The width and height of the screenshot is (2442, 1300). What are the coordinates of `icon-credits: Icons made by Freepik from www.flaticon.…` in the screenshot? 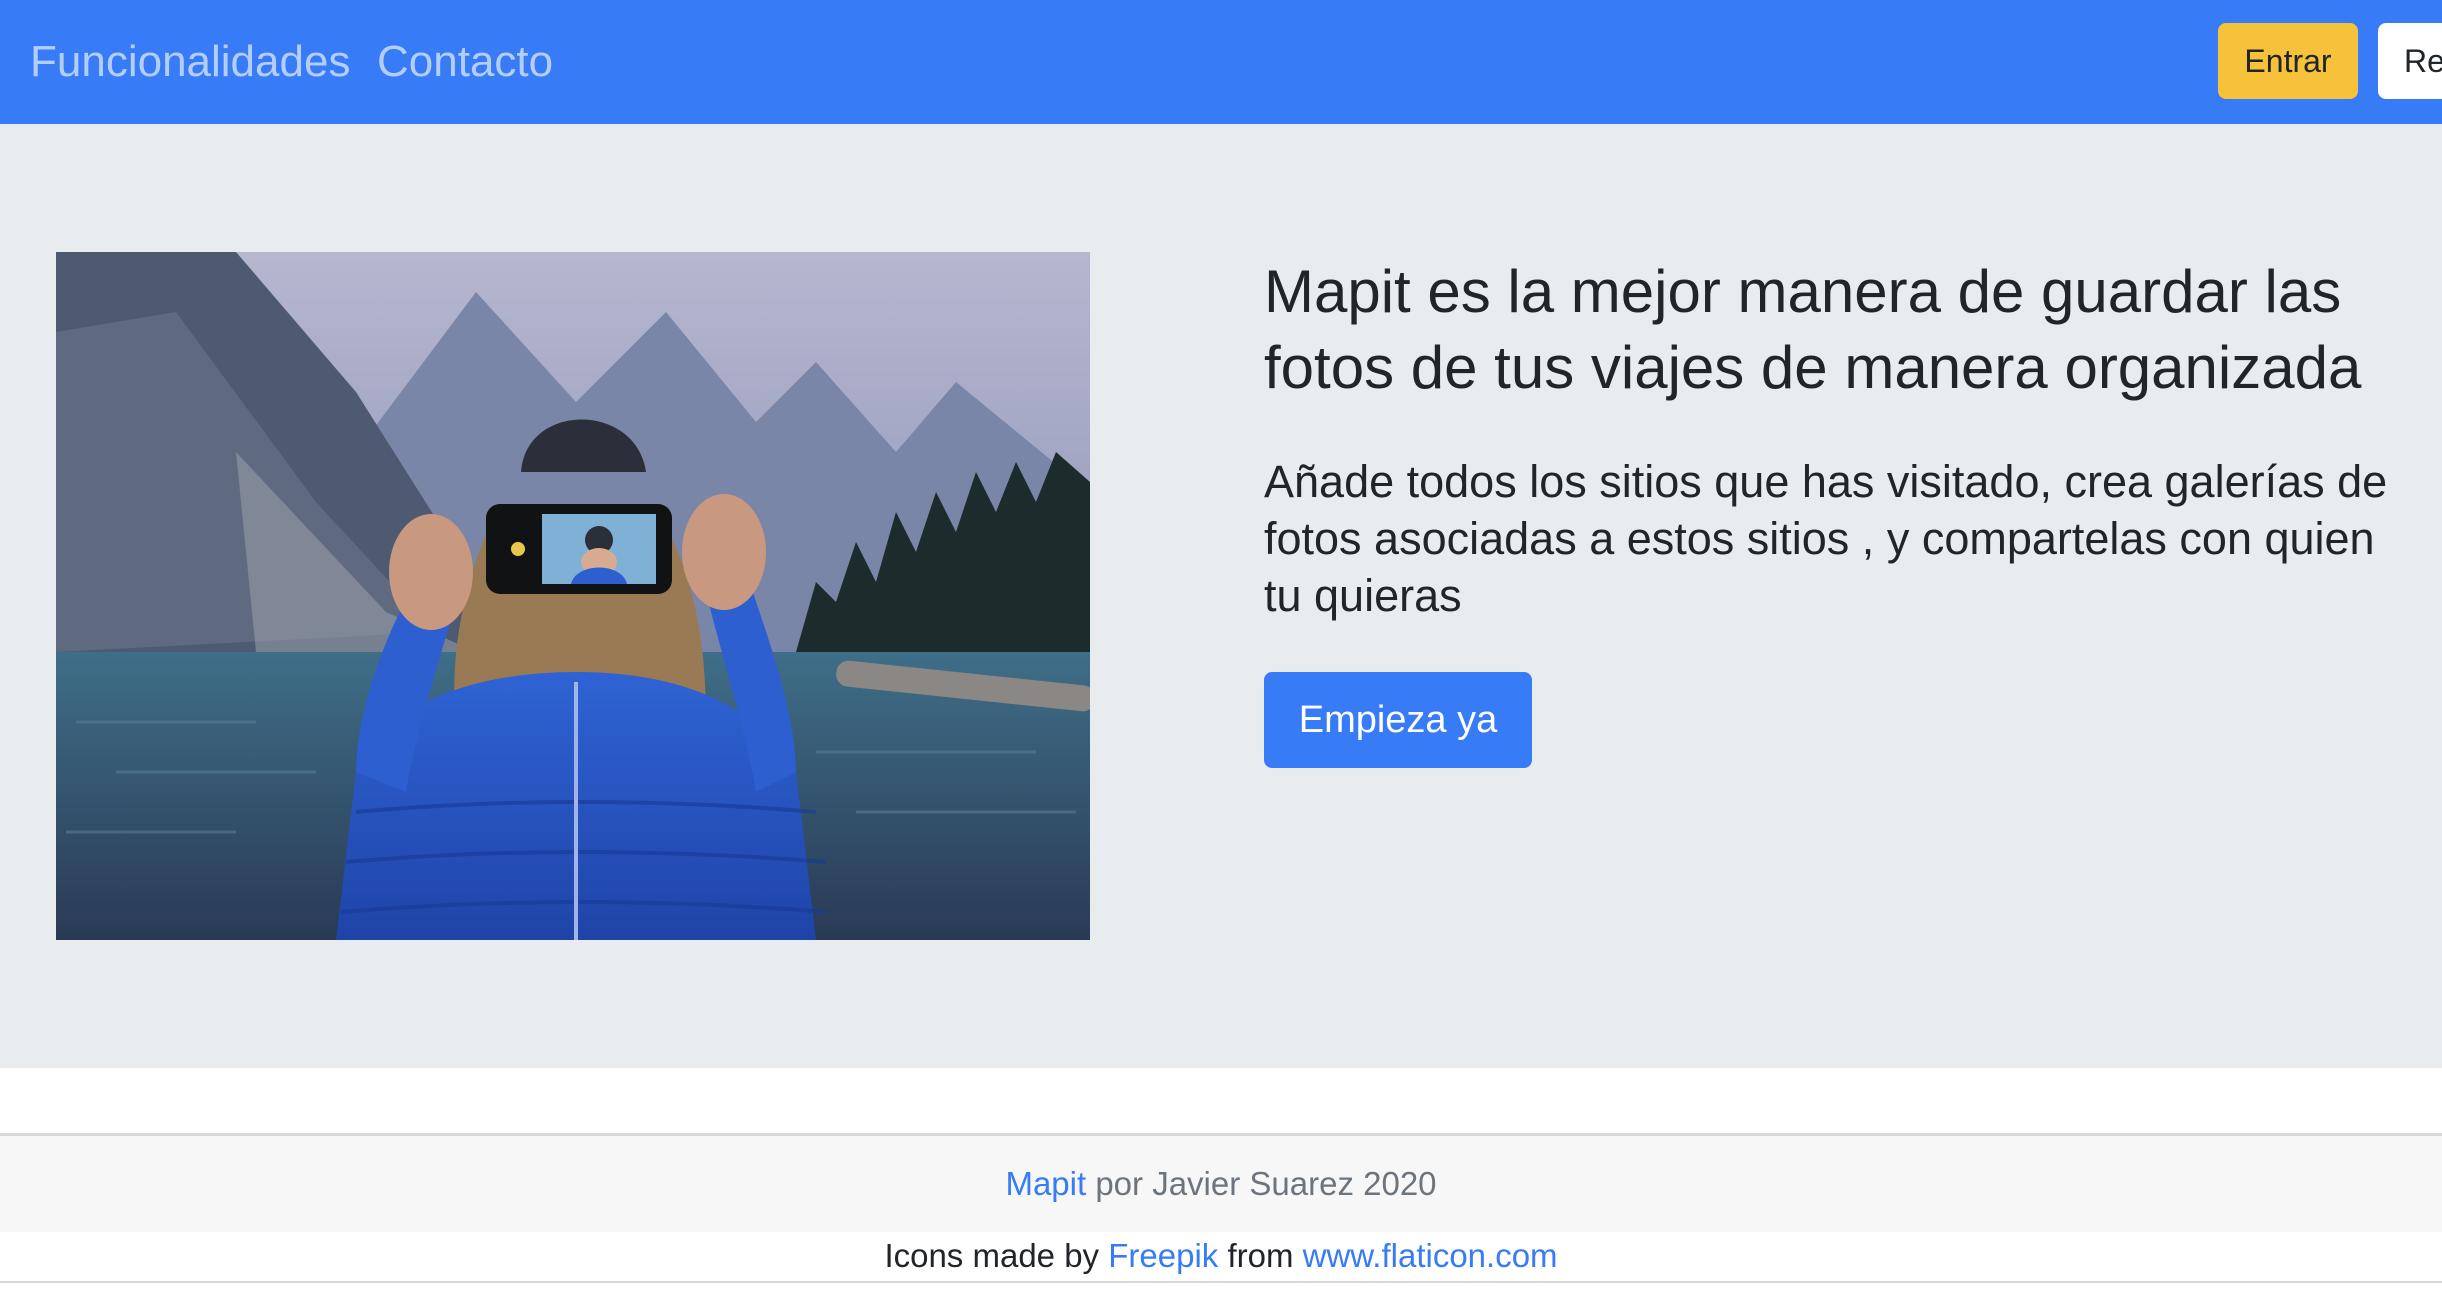 It's located at (1221, 1256).